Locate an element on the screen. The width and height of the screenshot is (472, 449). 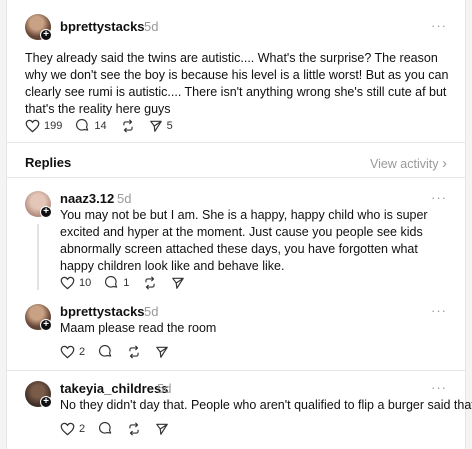
reply-actions: 10 1 is located at coordinates (129, 283).